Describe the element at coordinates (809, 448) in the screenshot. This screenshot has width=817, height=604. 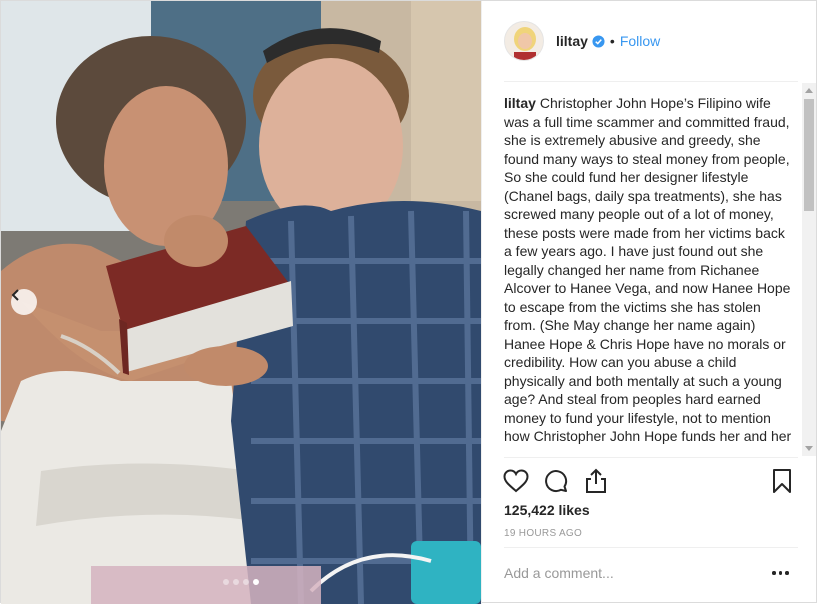
I see `scroll-down-arrow-icon` at that location.